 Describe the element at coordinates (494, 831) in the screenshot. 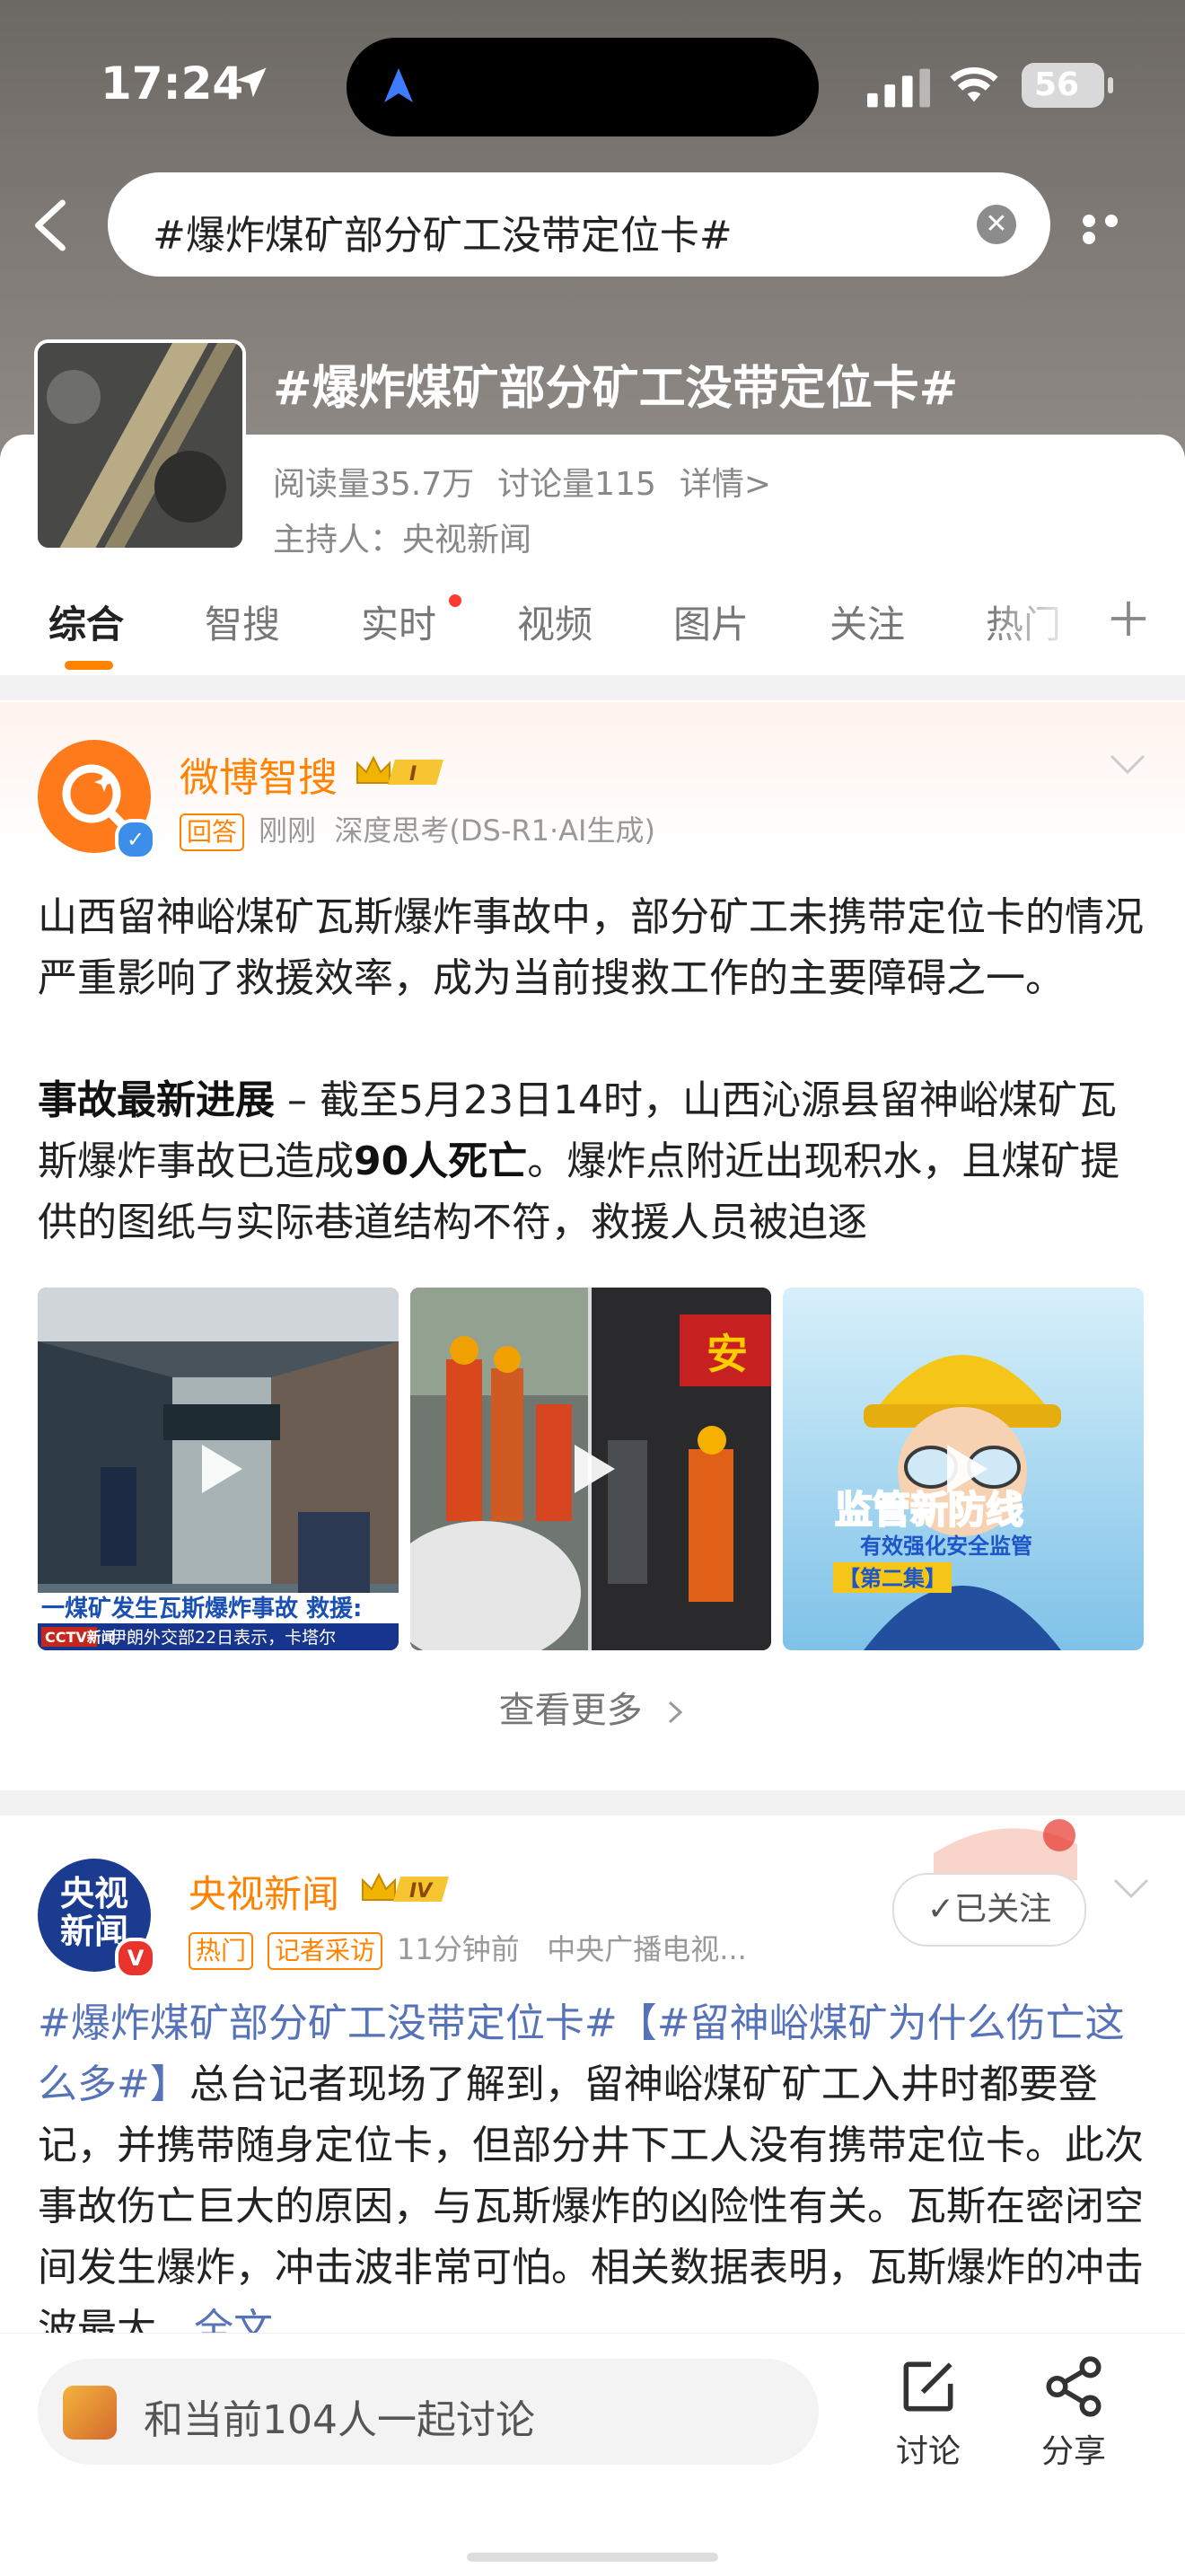

I see `post-source: 深度思考(DS-R1·AI生成)` at that location.